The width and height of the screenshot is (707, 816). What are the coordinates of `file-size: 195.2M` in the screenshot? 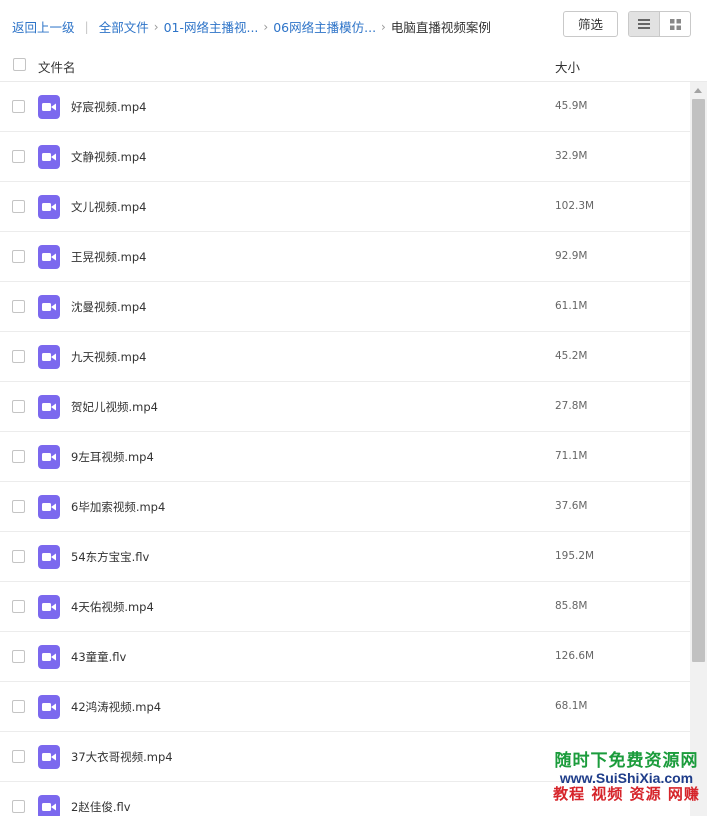 It's located at (575, 556).